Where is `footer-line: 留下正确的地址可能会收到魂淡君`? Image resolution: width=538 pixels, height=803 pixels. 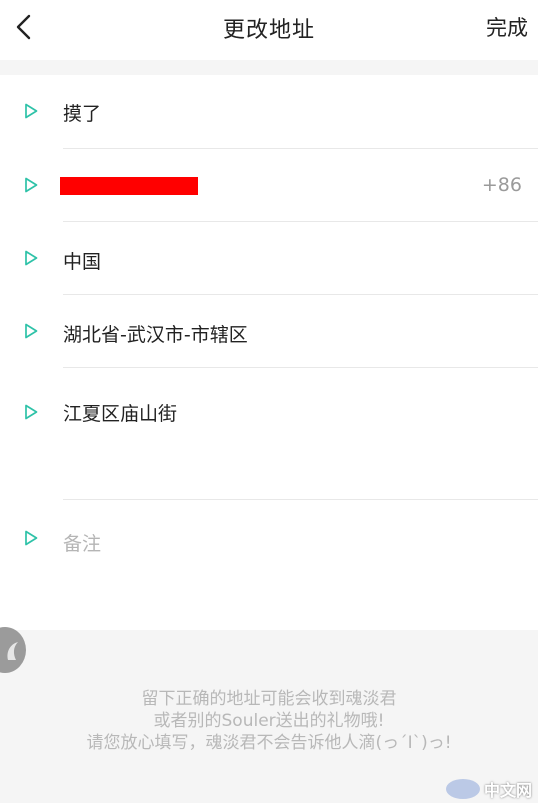 footer-line: 留下正确的地址可能会收到魂淡君 is located at coordinates (269, 699).